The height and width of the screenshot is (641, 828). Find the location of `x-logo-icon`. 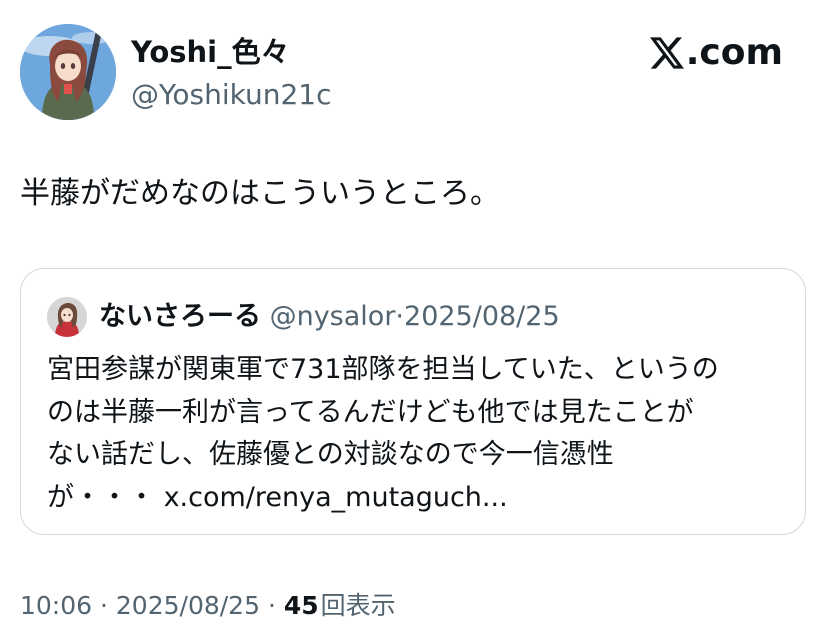

x-logo-icon is located at coordinates (666, 53).